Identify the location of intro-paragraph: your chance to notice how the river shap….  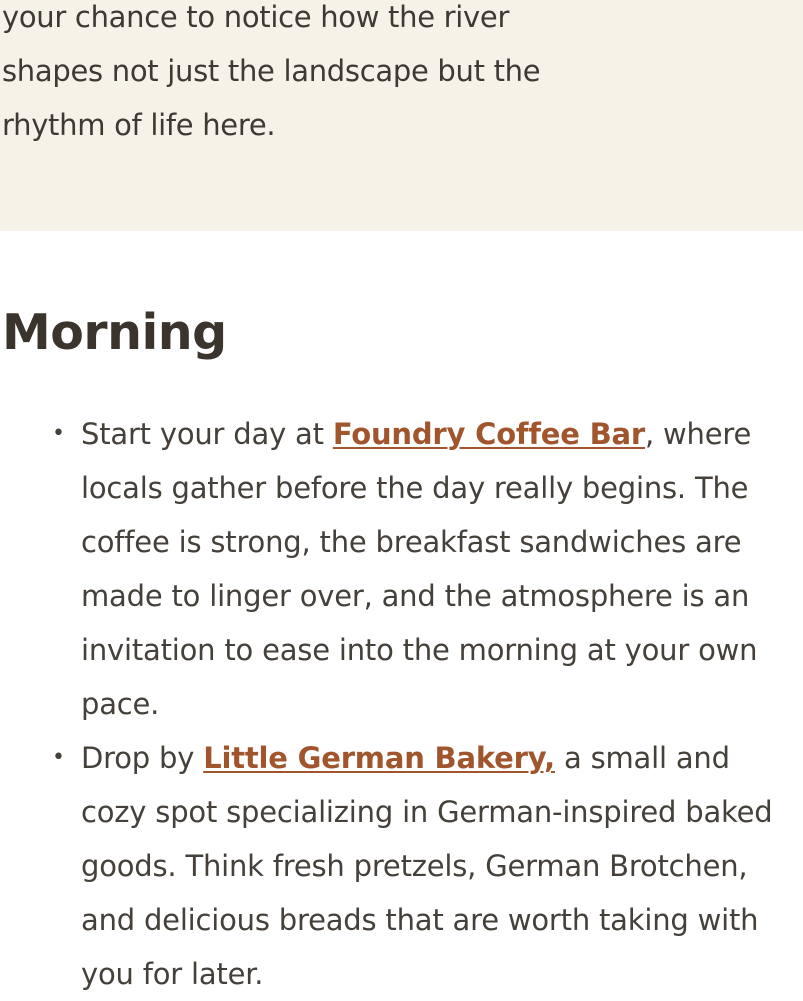
(271, 71).